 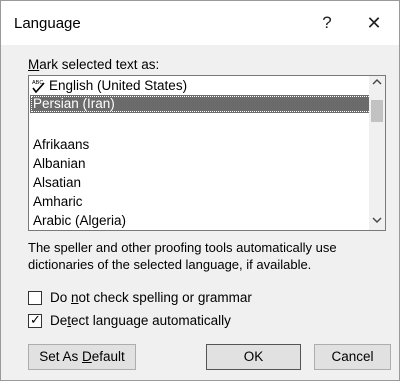 I want to click on checkbox-box: ✓, so click(x=35, y=320).